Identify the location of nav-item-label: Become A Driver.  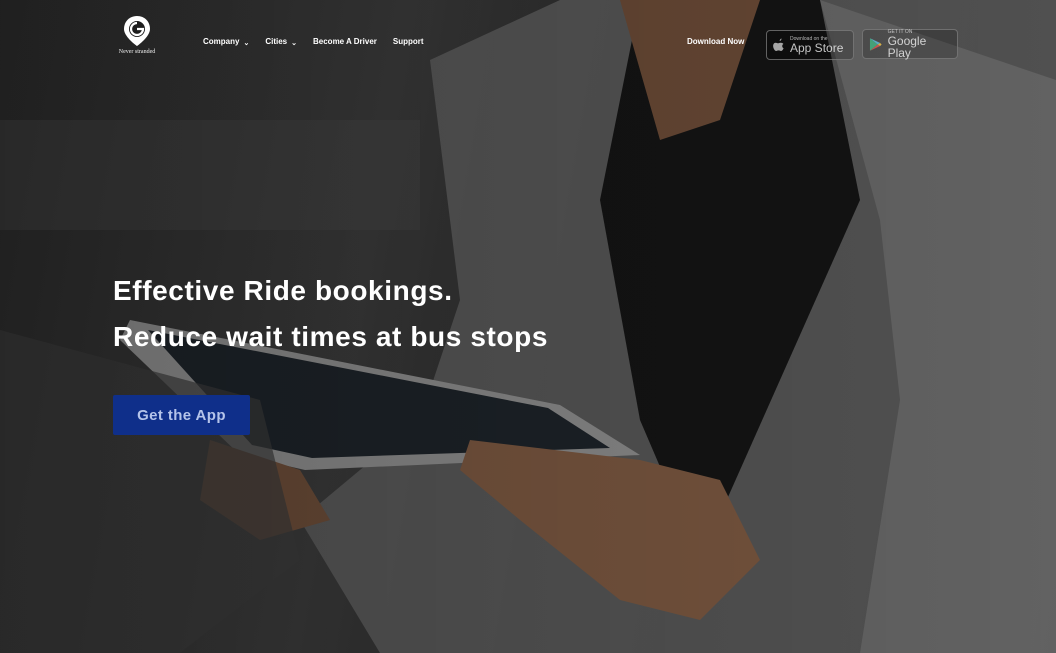
(345, 41).